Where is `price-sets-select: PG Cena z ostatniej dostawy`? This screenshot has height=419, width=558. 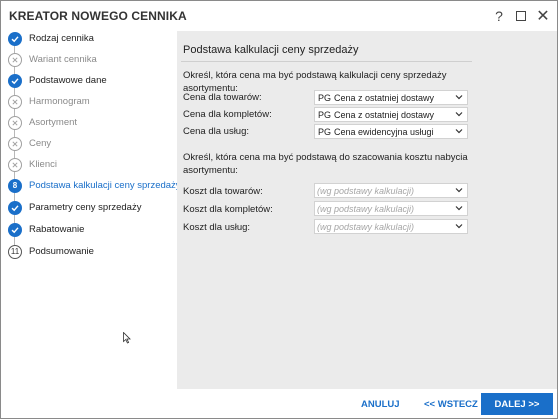 price-sets-select: PG Cena z ostatniej dostawy is located at coordinates (391, 114).